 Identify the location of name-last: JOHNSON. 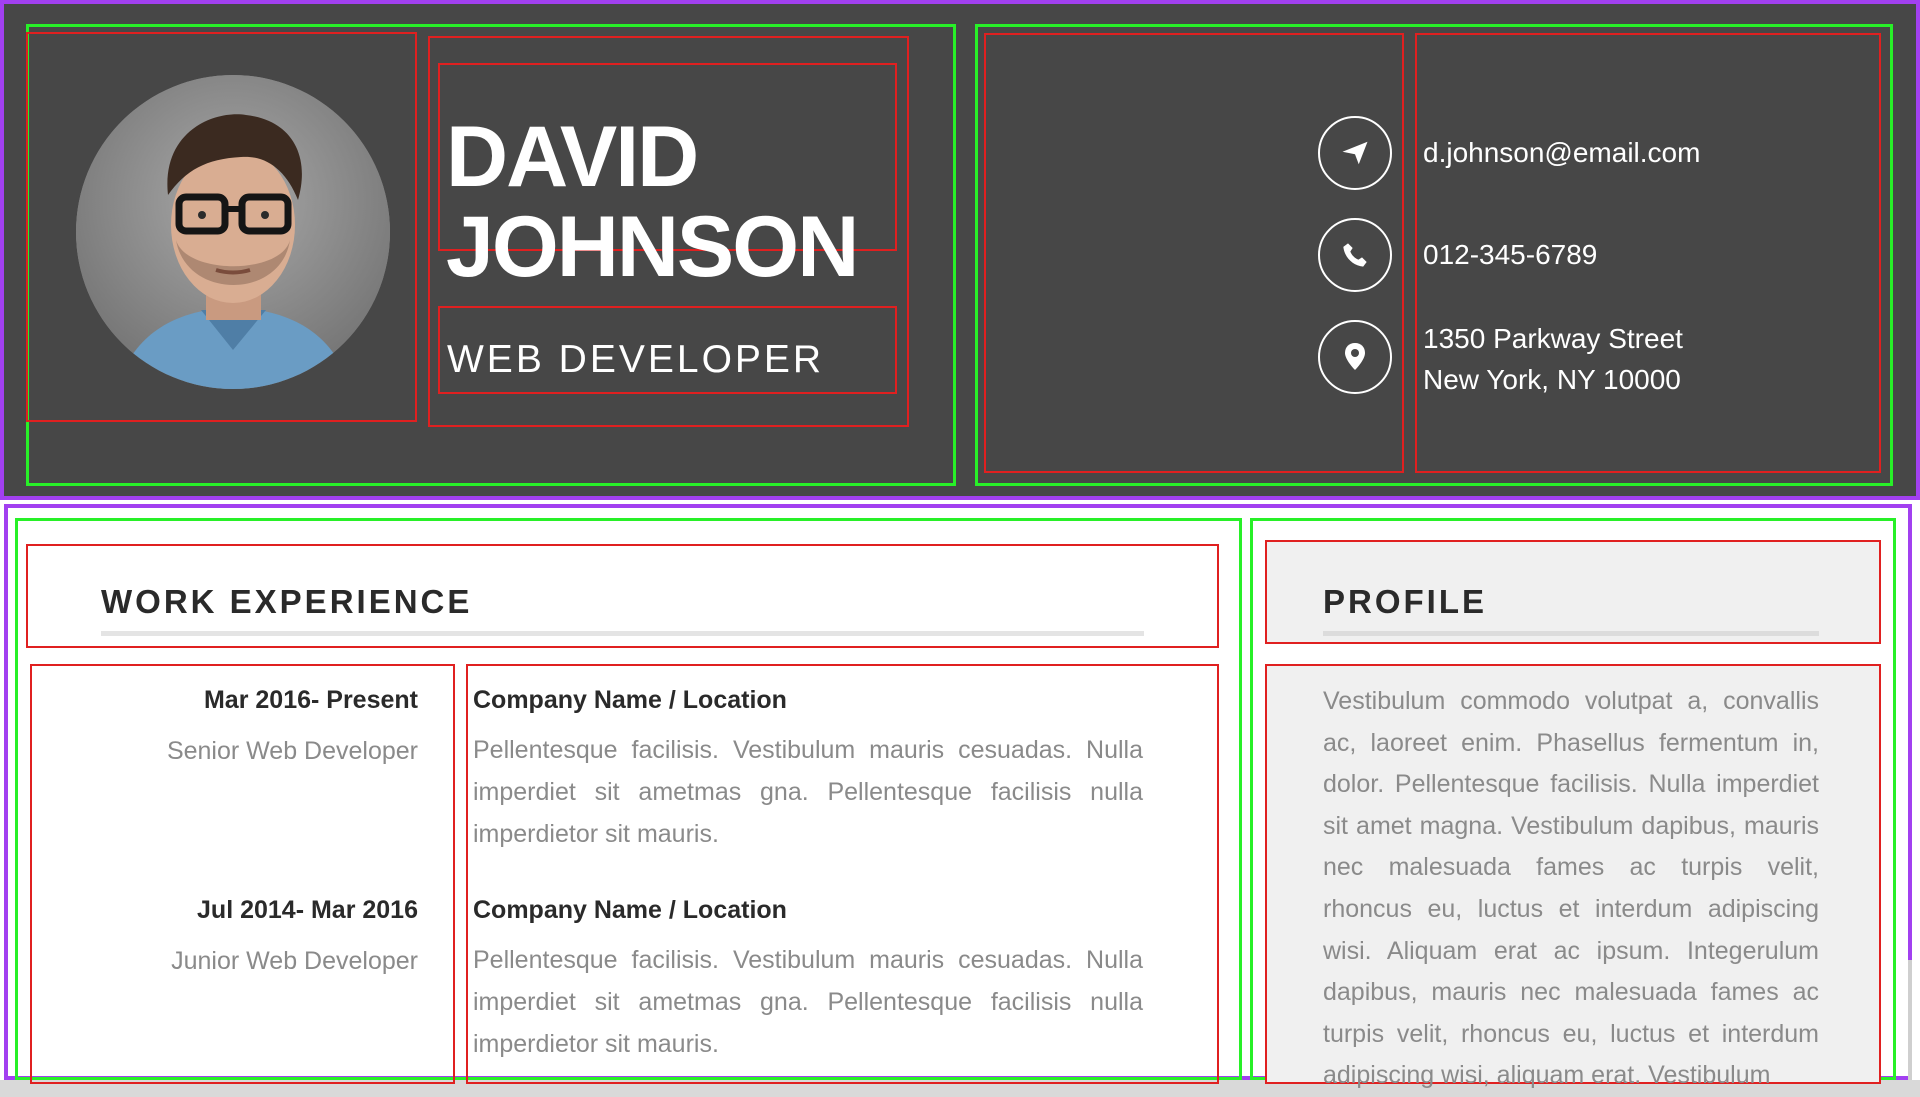
(652, 247).